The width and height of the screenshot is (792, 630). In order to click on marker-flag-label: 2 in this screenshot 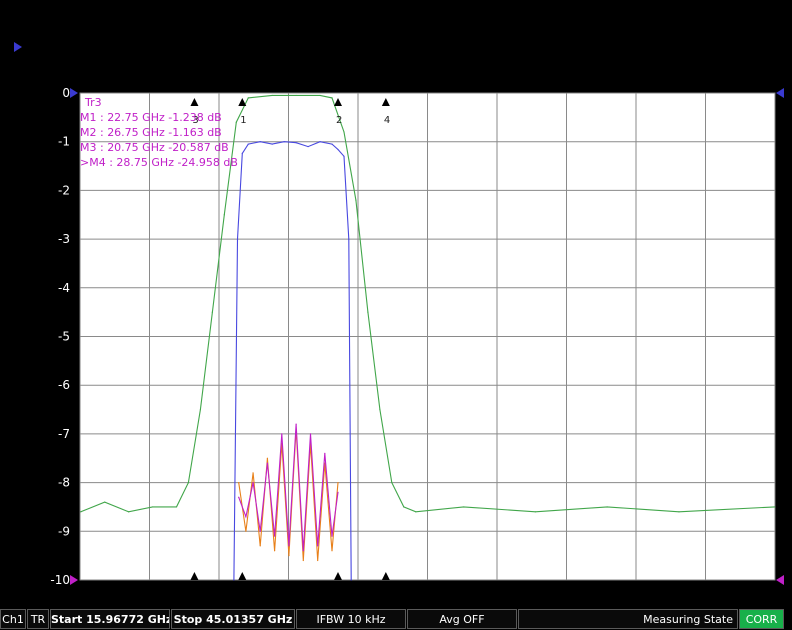, I will do `click(339, 120)`.